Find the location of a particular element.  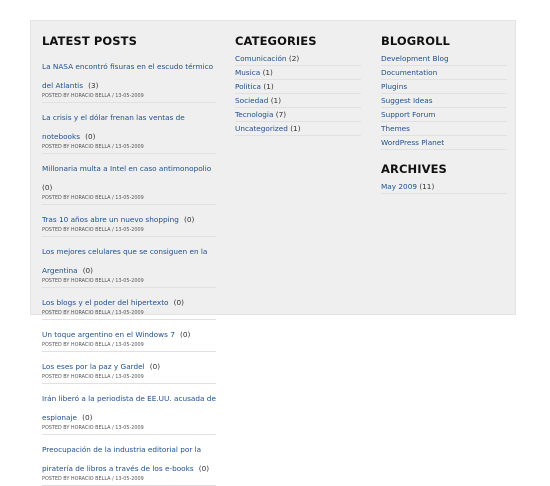

blogroll-item: Development Blog is located at coordinates (444, 59).